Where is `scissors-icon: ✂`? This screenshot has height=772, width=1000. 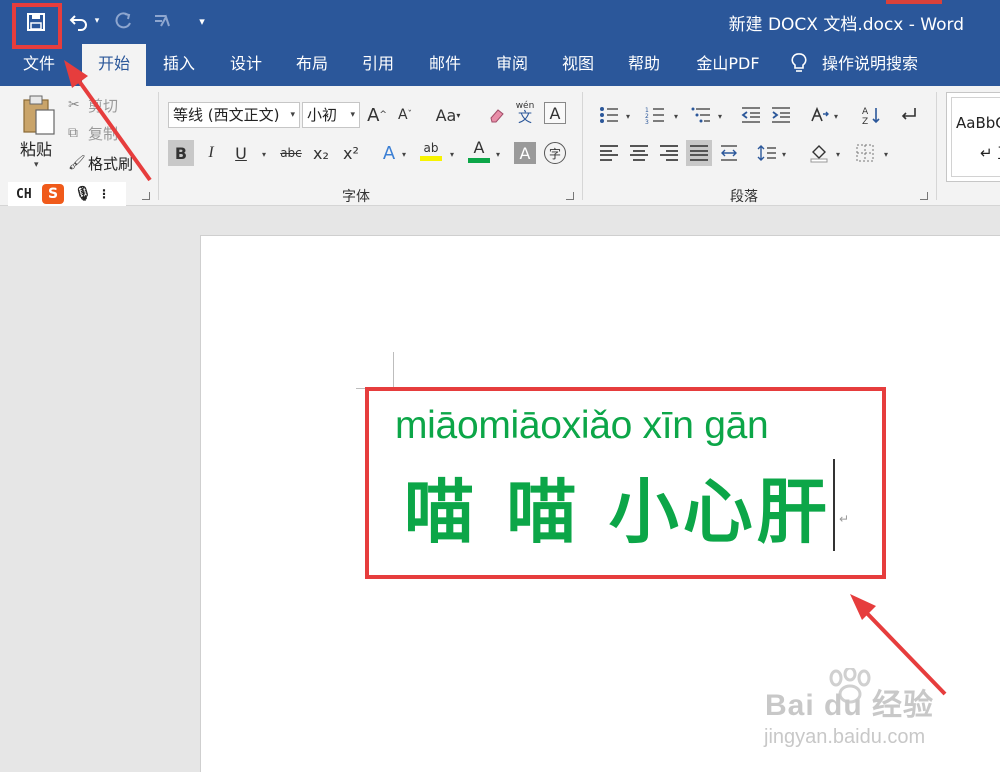 scissors-icon: ✂ is located at coordinates (74, 105).